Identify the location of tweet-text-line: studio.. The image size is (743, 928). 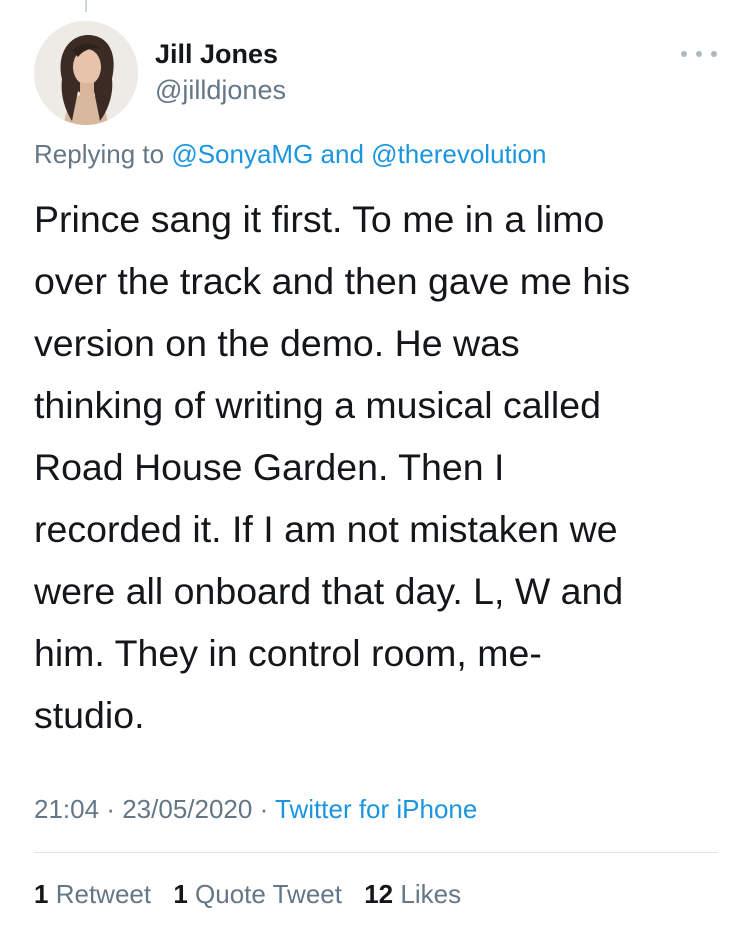
(89, 715).